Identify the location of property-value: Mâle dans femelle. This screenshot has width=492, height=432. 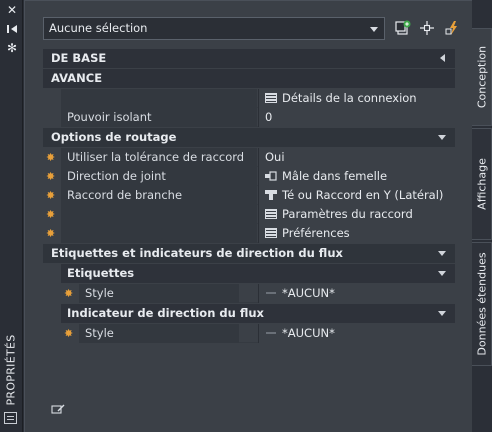
(356, 176).